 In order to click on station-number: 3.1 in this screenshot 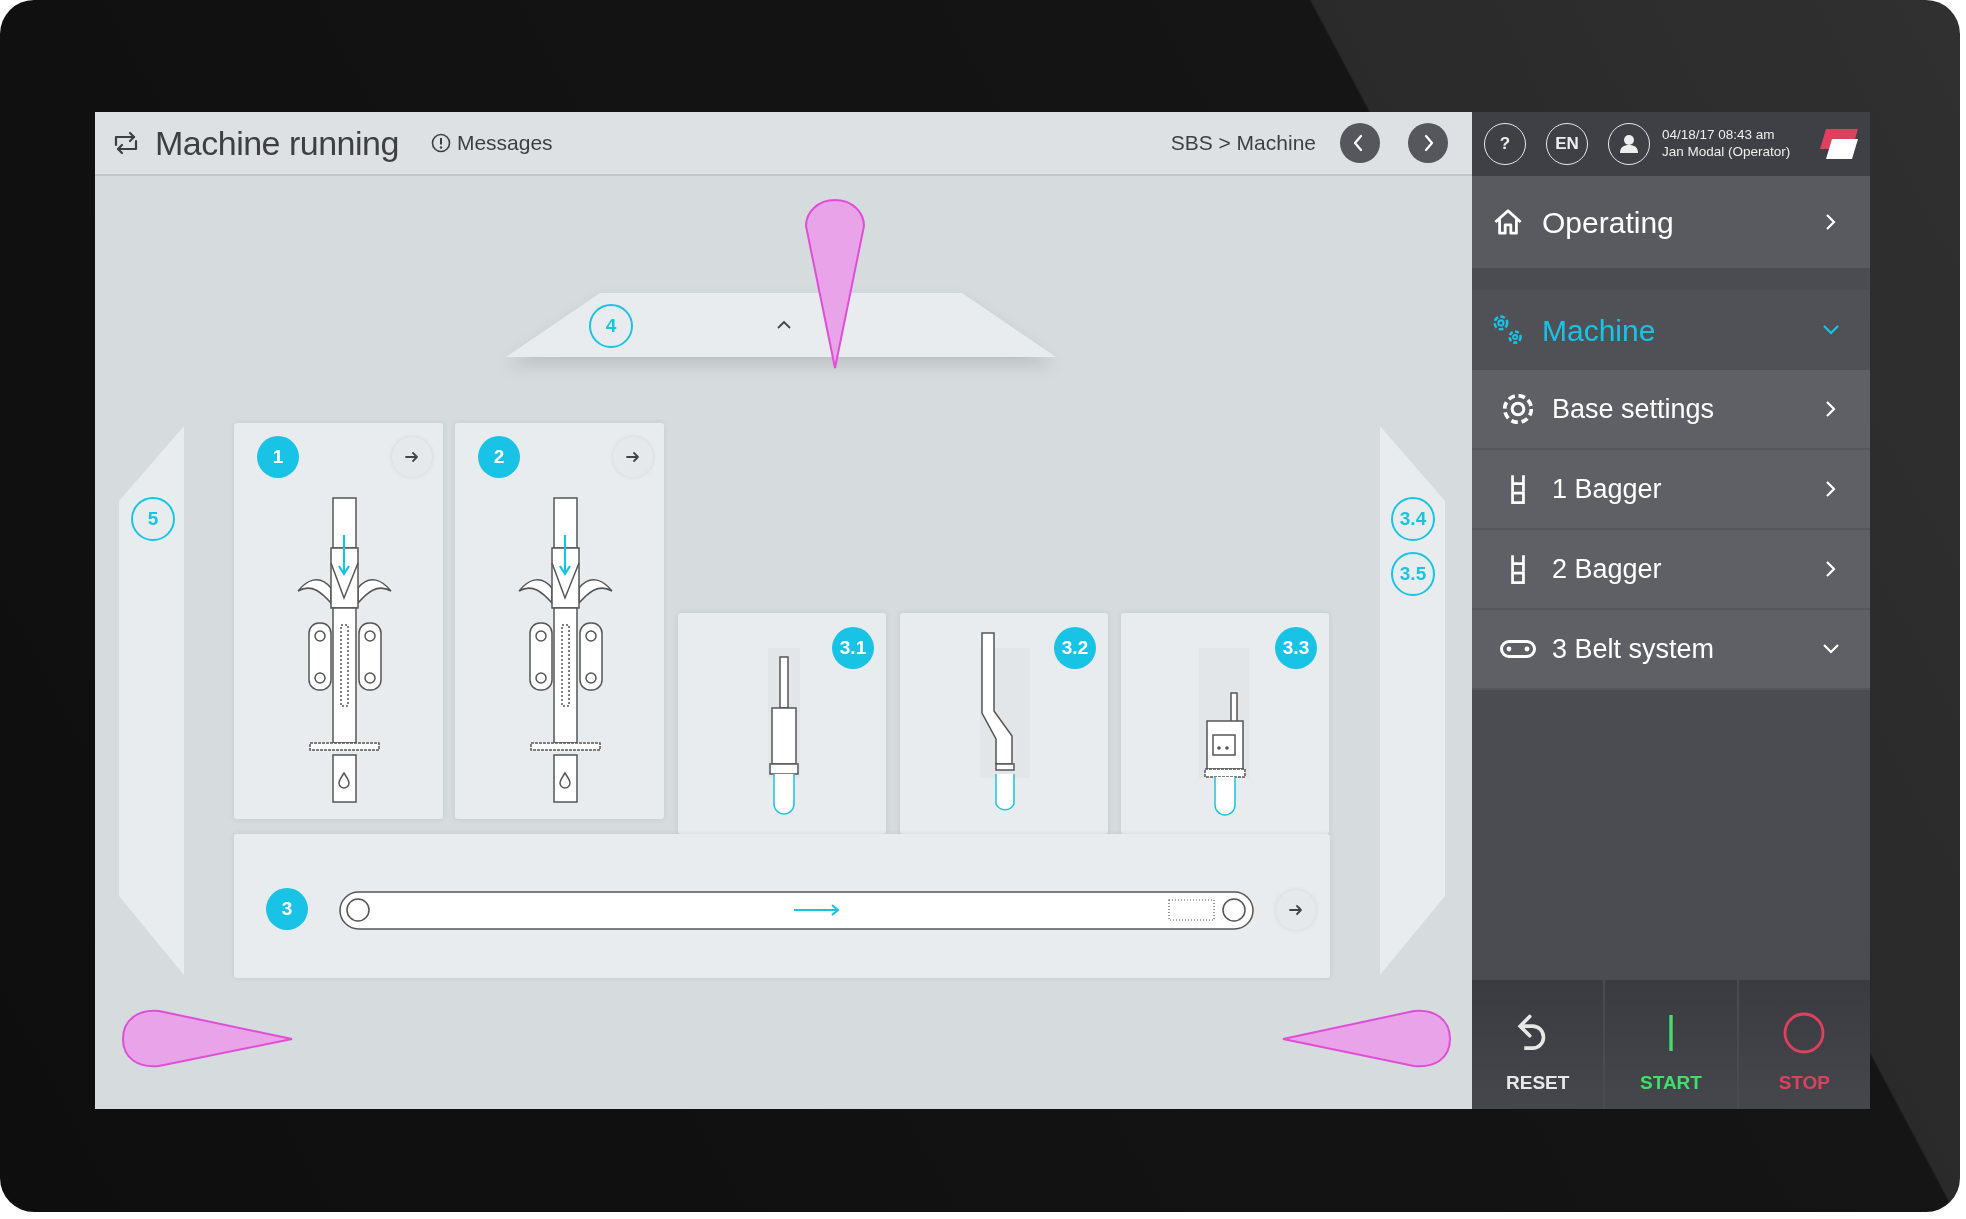, I will do `click(853, 648)`.